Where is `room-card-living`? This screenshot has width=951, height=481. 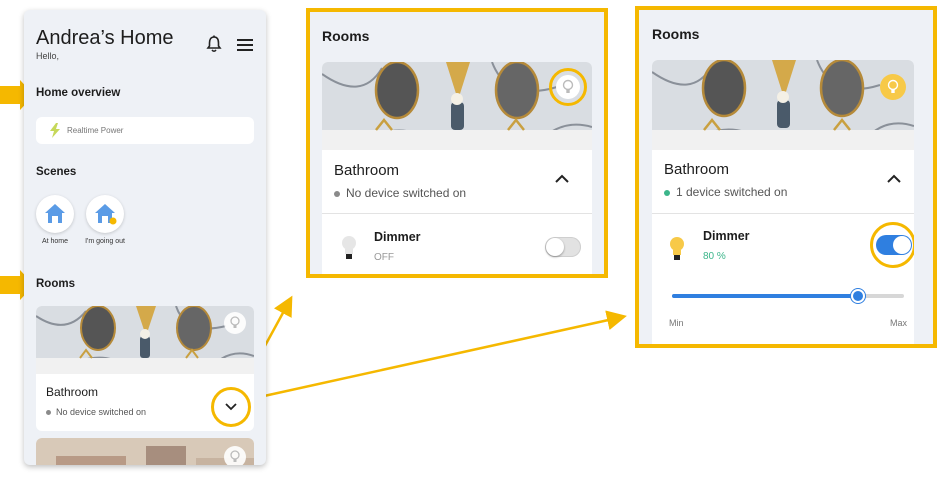 room-card-living is located at coordinates (145, 451).